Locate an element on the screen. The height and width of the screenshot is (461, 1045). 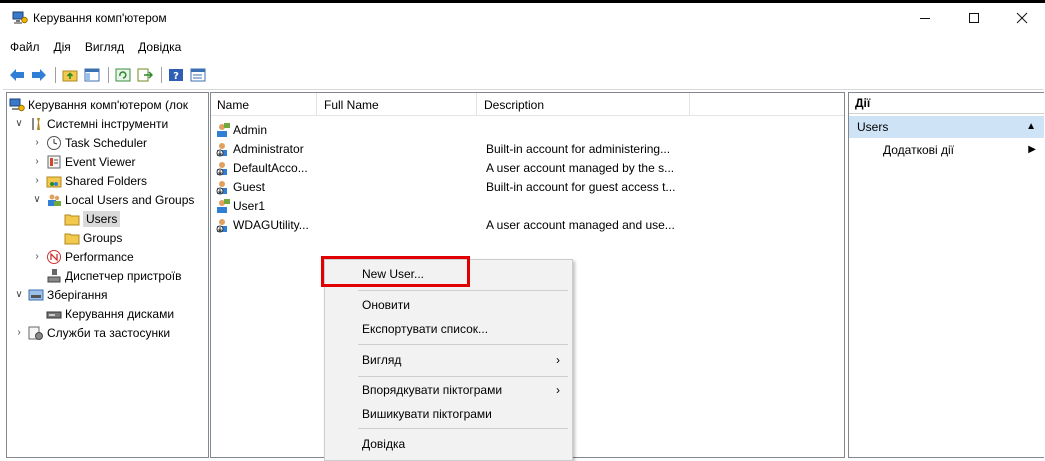
user-name: Admin is located at coordinates (250, 129).